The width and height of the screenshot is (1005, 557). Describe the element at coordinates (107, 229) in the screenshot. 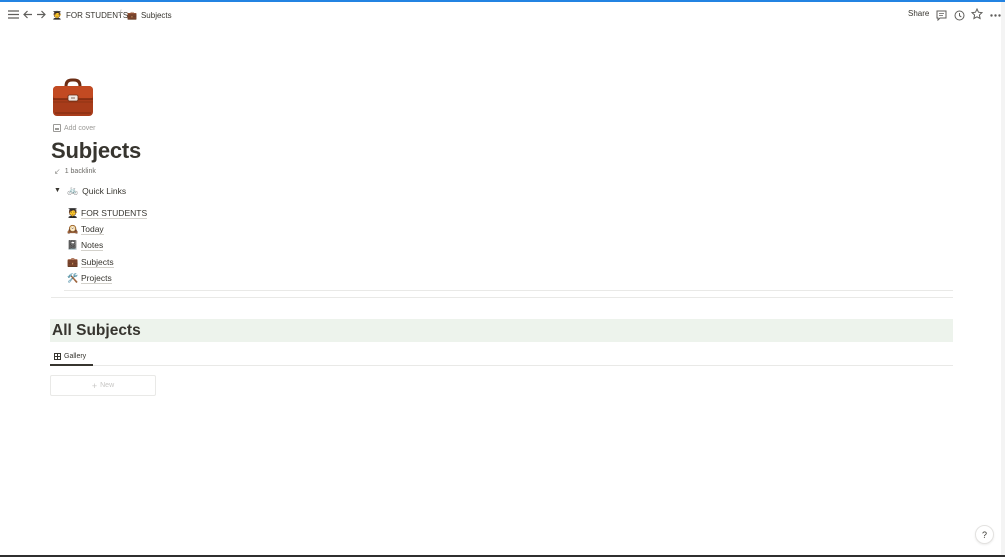

I see `page-link-today: 🕰️ Today` at that location.